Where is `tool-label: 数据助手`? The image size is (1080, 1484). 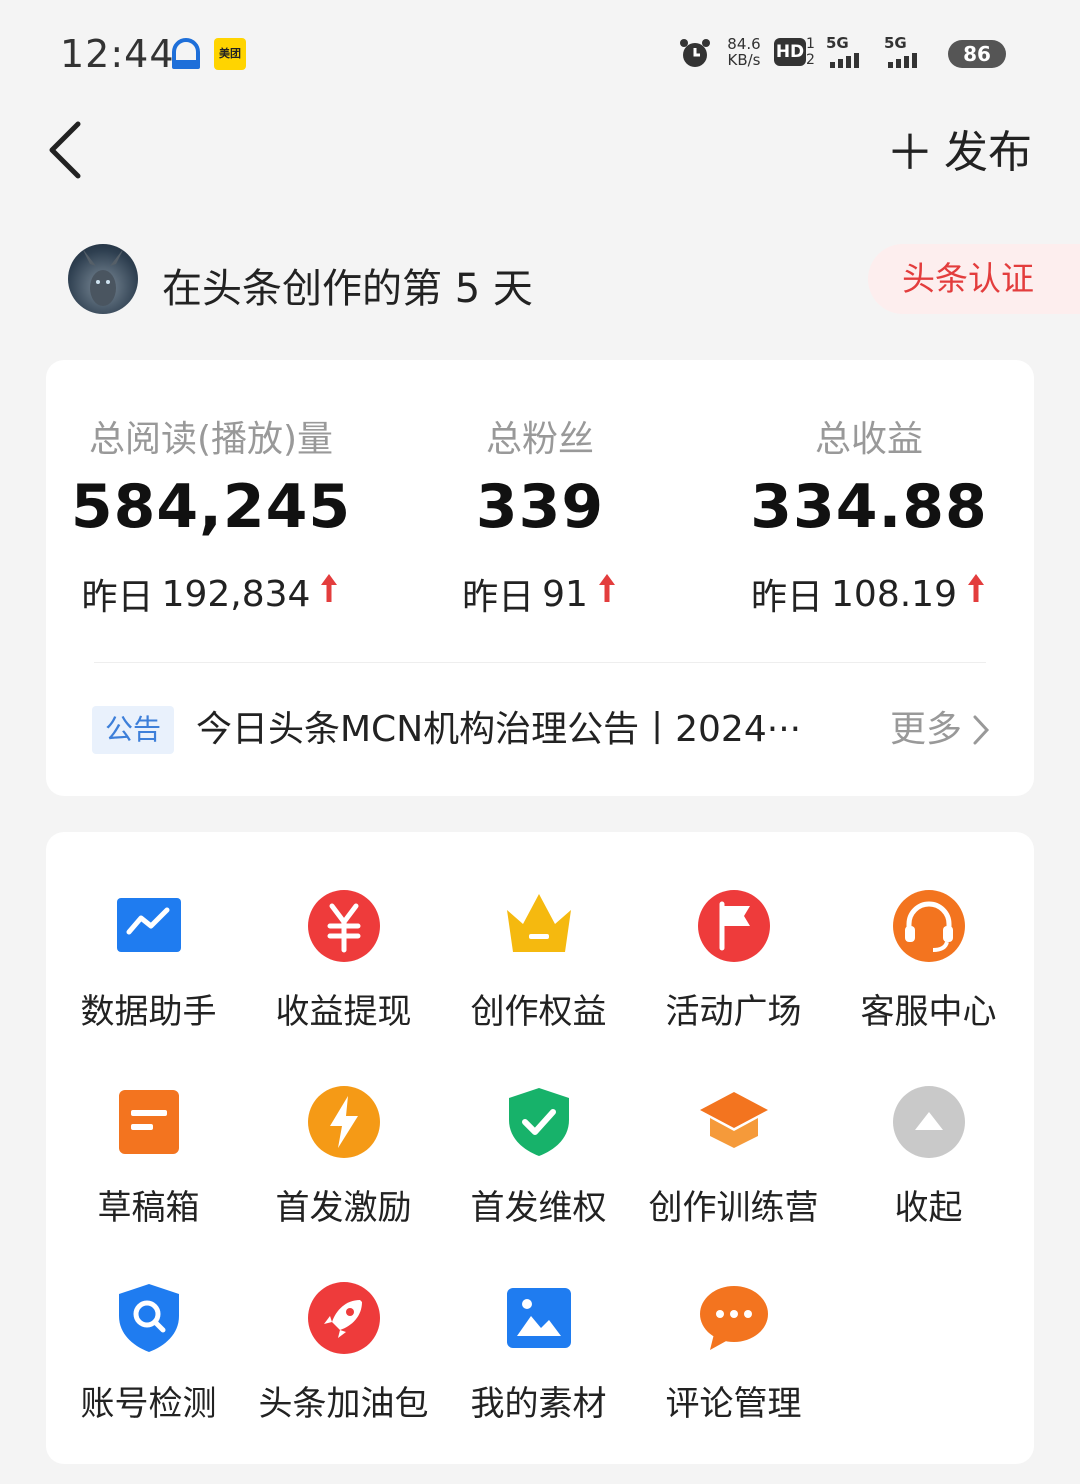
tool-label: 数据助手 is located at coordinates (148, 1012).